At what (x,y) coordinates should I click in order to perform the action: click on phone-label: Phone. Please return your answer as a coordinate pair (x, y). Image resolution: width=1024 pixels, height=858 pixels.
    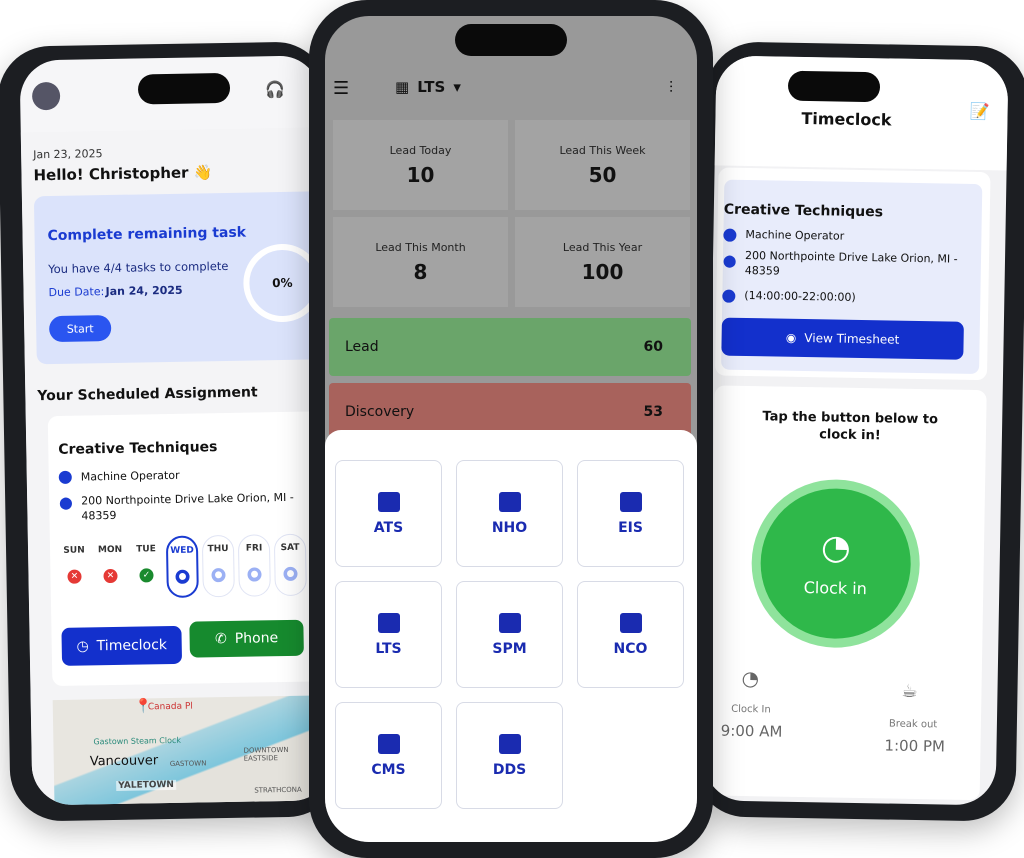
    Looking at the image, I should click on (256, 638).